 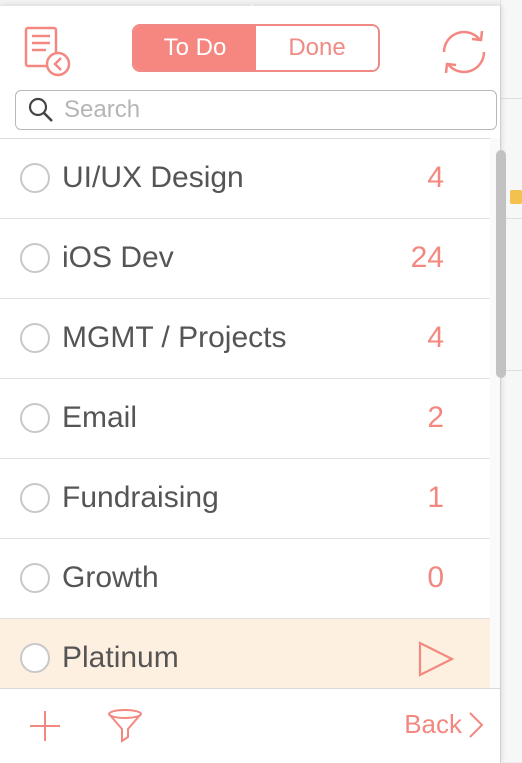 I want to click on list-item: MGMT / Projects 4, so click(x=245, y=339).